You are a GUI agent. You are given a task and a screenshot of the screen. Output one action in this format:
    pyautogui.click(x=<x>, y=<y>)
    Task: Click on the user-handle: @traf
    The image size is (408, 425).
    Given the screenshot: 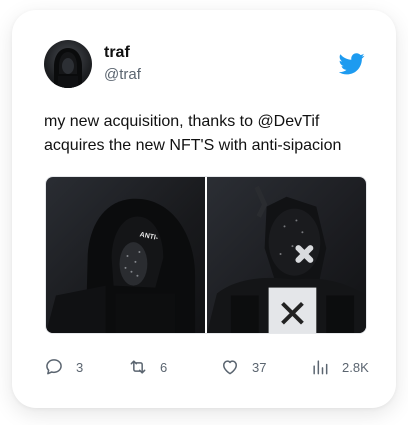 What is the action you would take?
    pyautogui.click(x=122, y=74)
    